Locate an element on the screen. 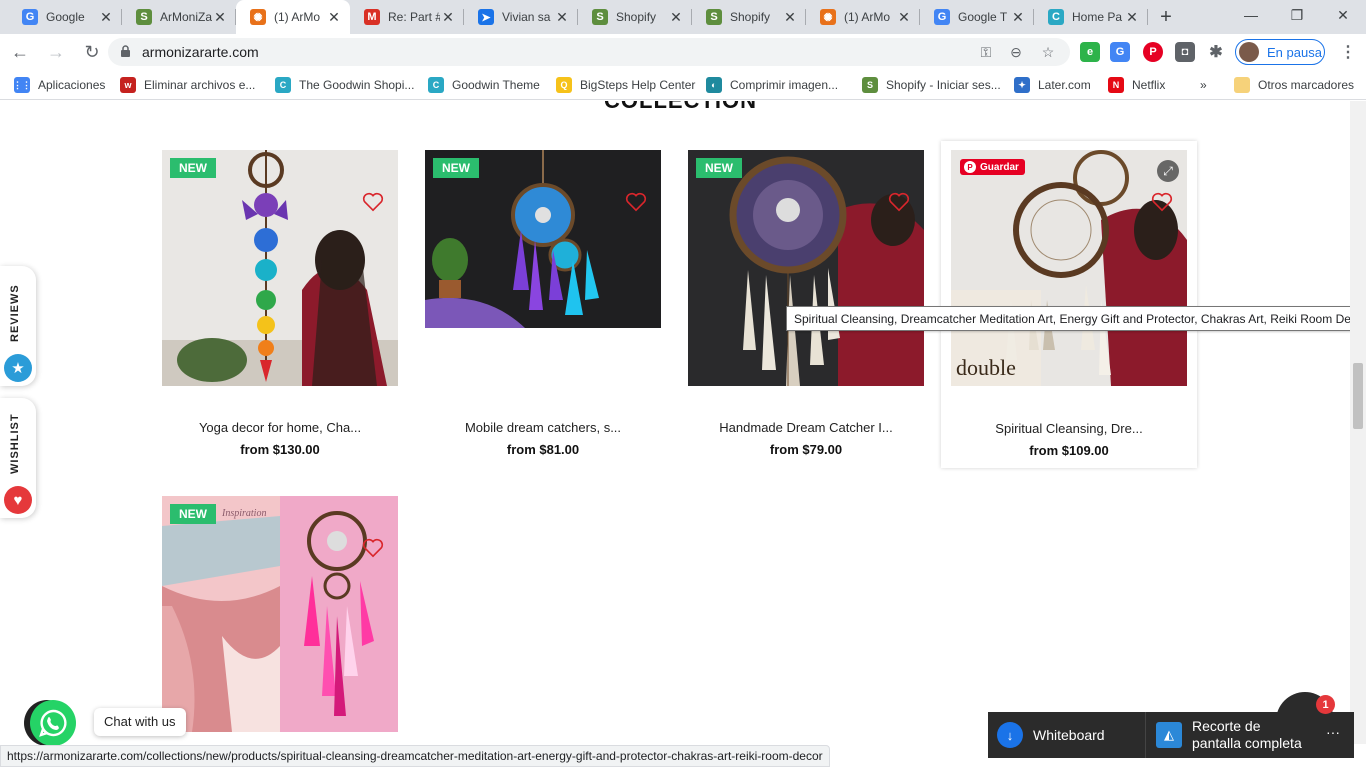  collection-title: COLLECTION is located at coordinates (680, 107).